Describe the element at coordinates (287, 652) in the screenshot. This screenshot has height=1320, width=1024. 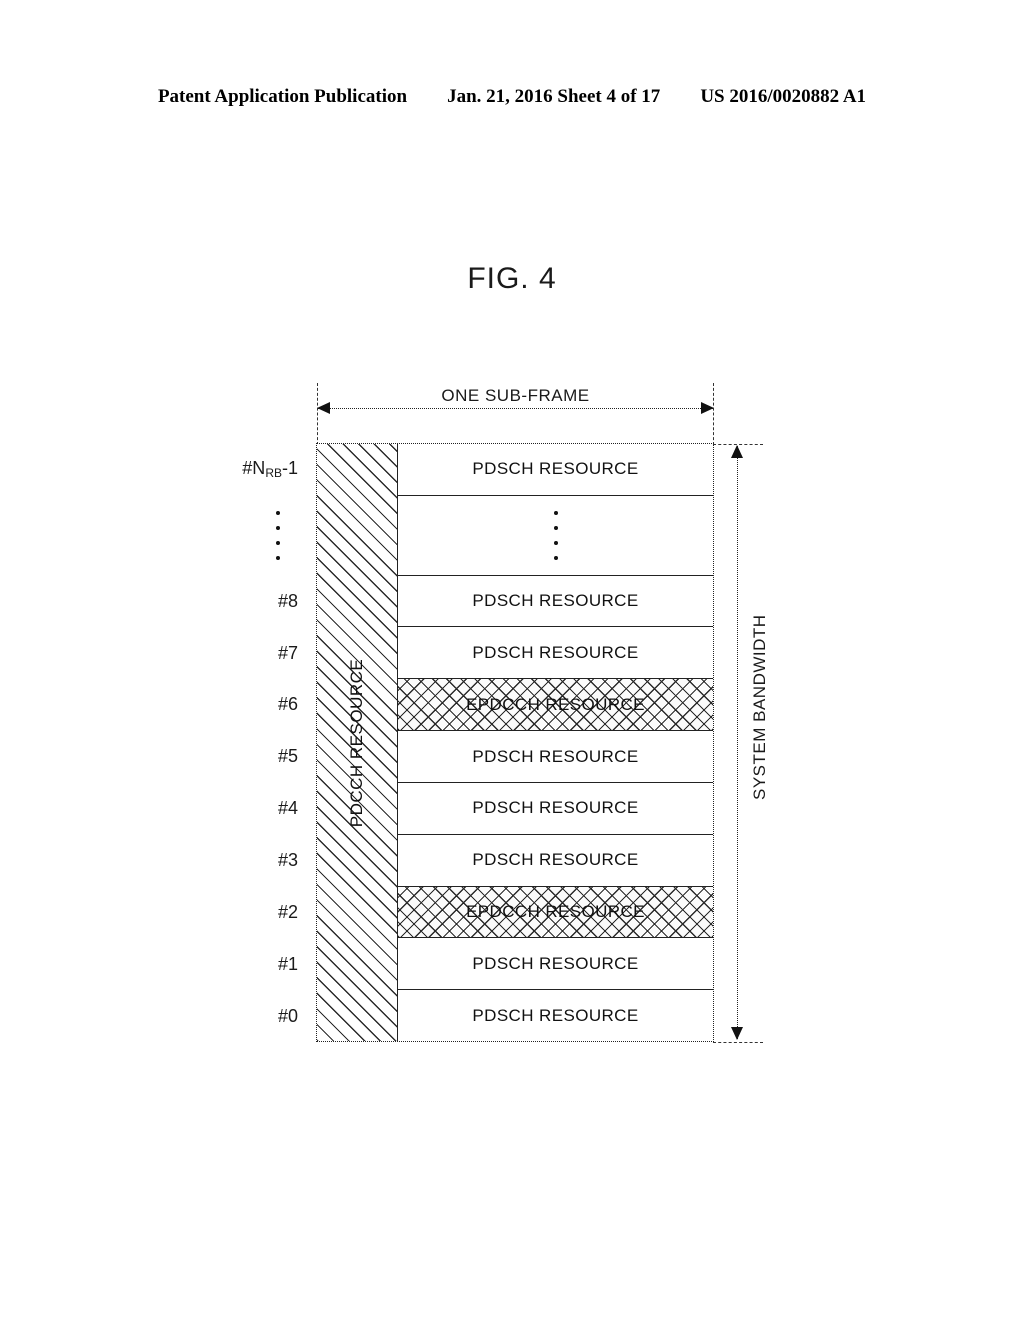
I see `row-label-7: #7` at that location.